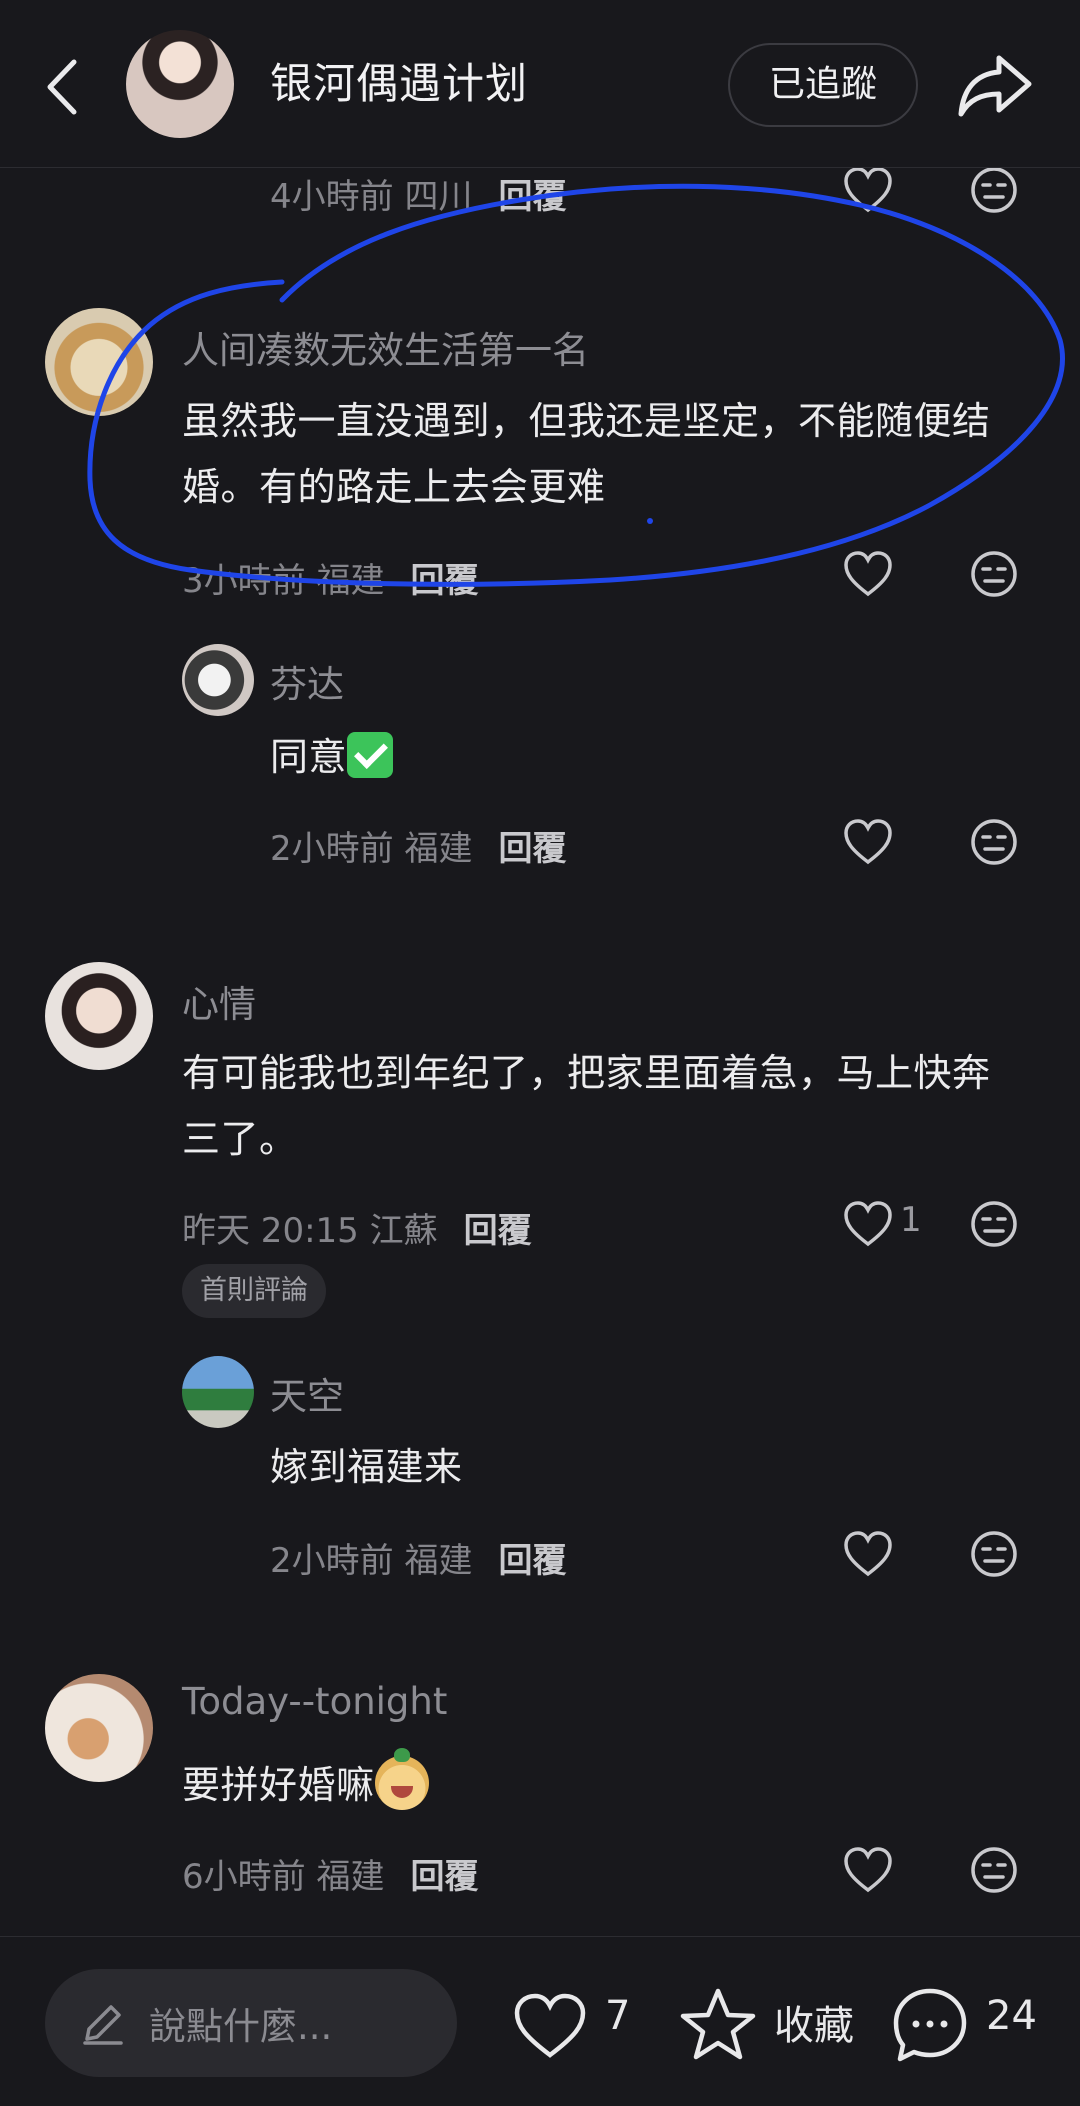  I want to click on comment-username: Today--tonight, so click(314, 1701).